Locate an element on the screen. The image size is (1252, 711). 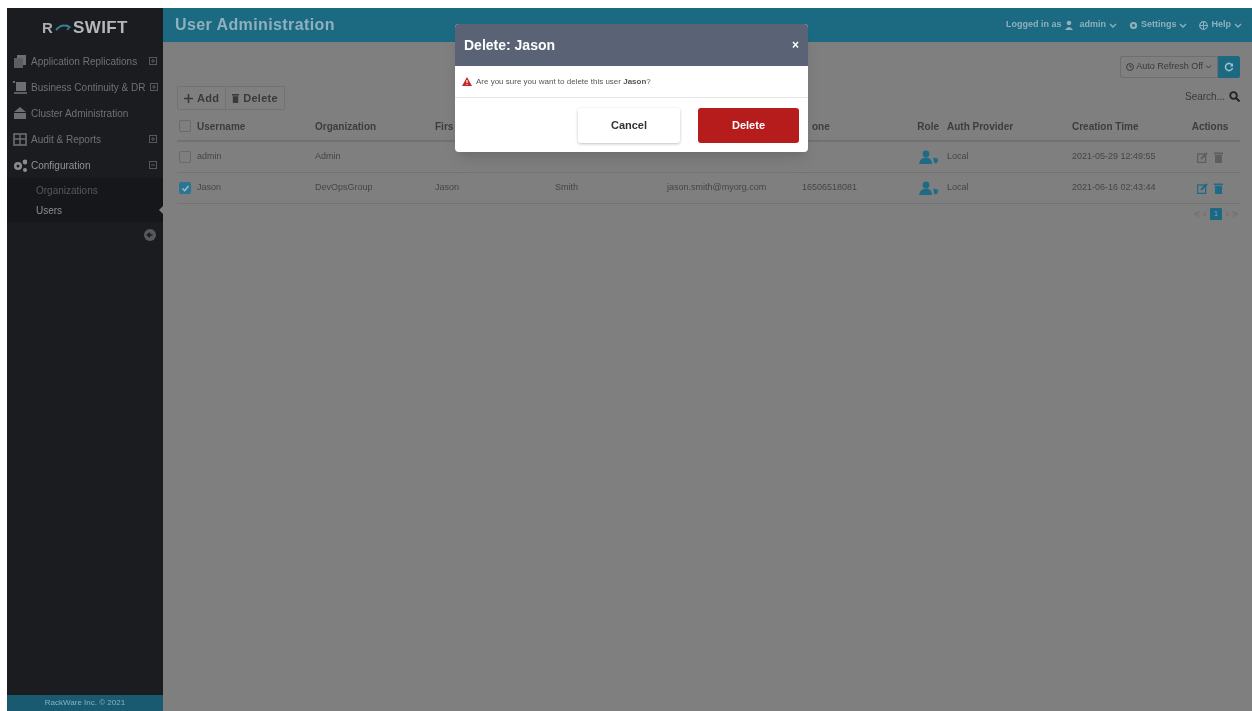
user-menu: admin is located at coordinates (1098, 25).